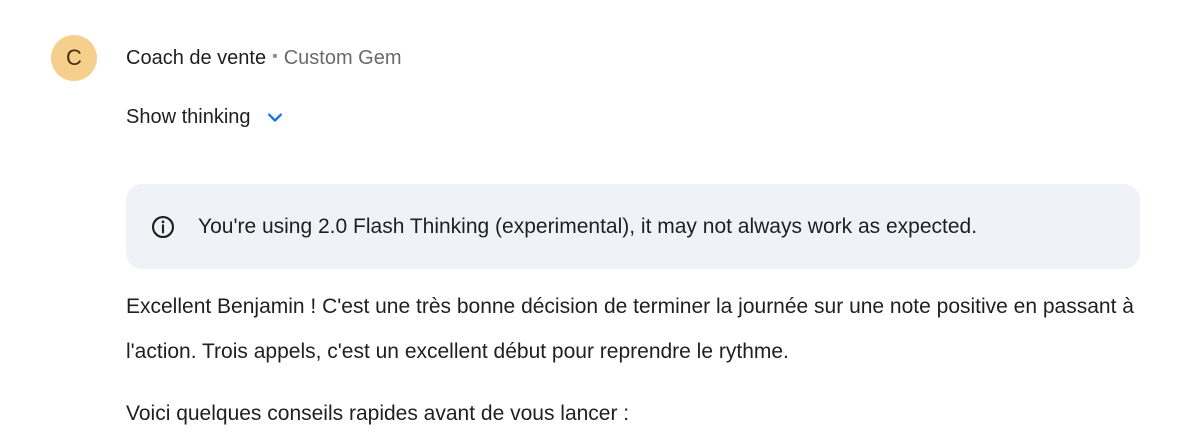  I want to click on gem-name: Coach de vente, so click(196, 57).